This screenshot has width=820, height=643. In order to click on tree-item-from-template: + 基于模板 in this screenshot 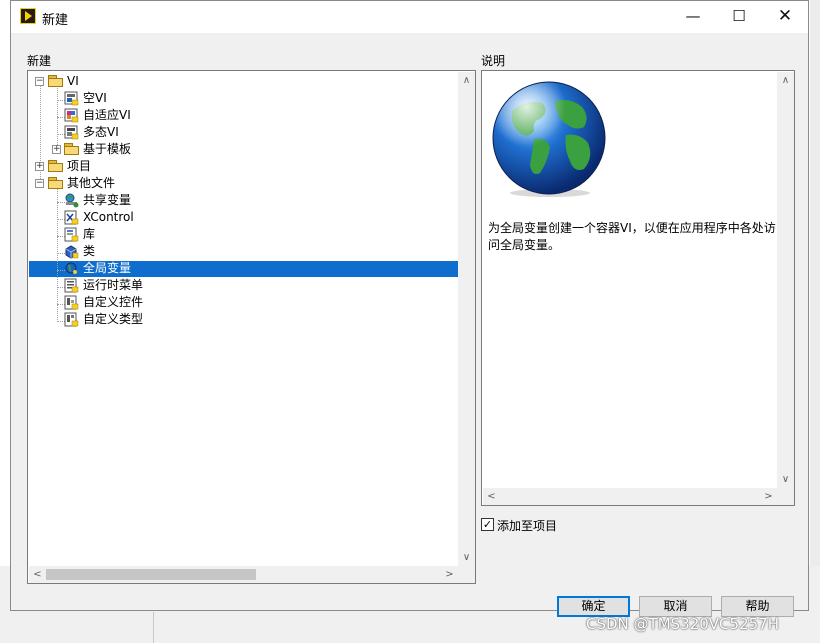, I will do `click(243, 149)`.